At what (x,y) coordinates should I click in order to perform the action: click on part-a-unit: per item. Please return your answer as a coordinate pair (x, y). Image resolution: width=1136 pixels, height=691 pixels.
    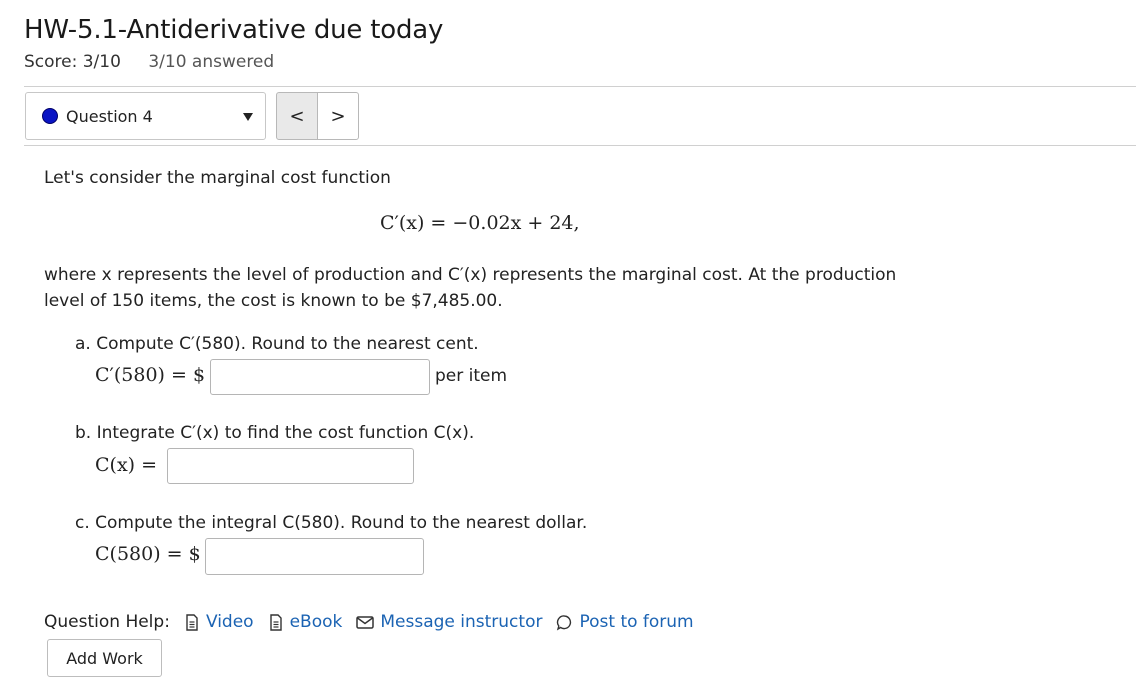
    Looking at the image, I should click on (471, 376).